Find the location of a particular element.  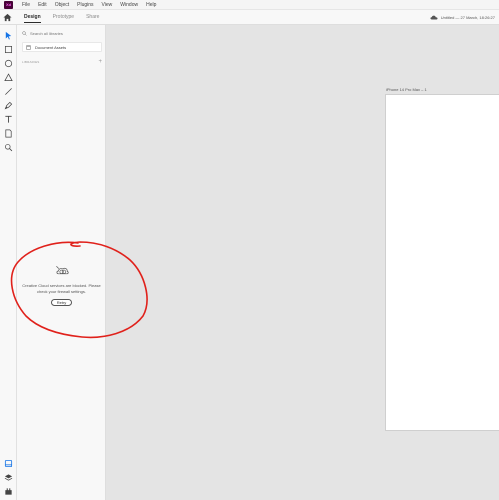

workspace-tabs: Design Prototype Share is located at coordinates (67, 17).